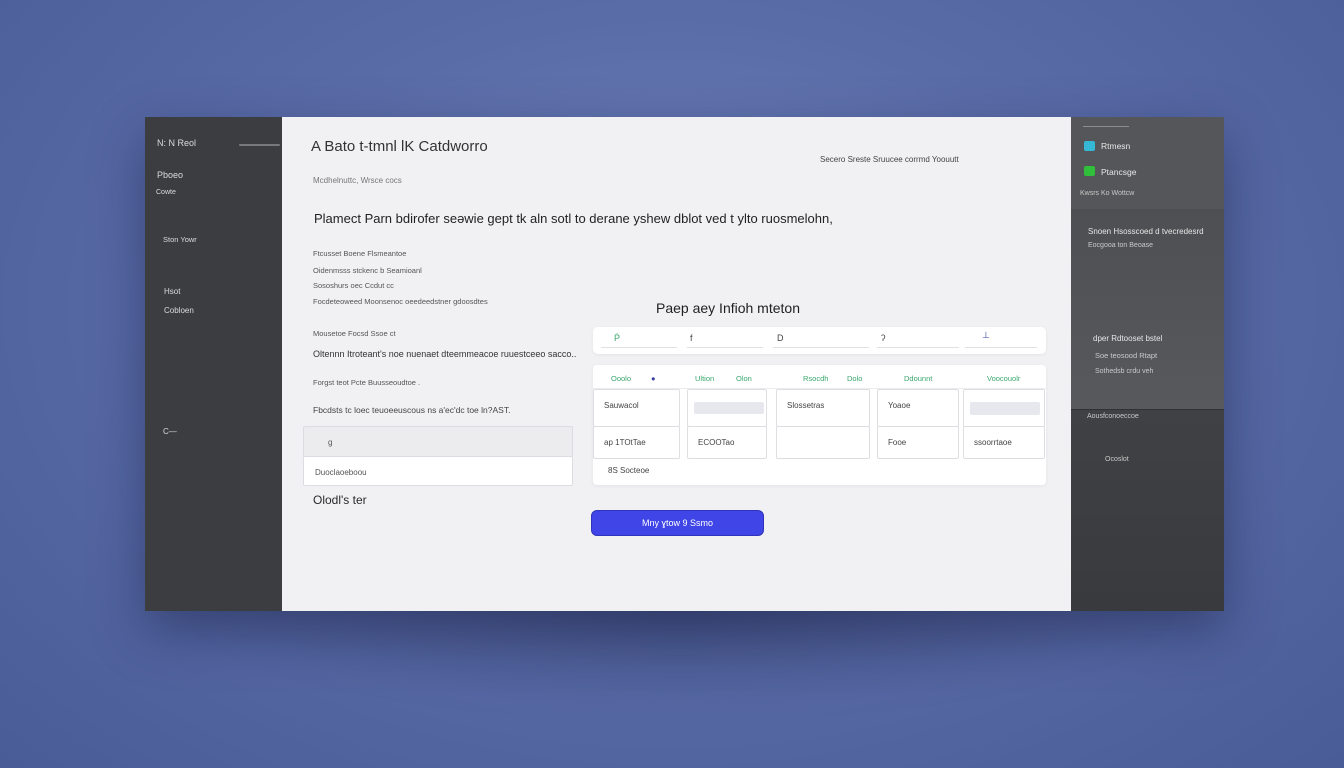 The width and height of the screenshot is (1344, 768). Describe the element at coordinates (918, 378) in the screenshot. I see `column-header: Ddounnt` at that location.